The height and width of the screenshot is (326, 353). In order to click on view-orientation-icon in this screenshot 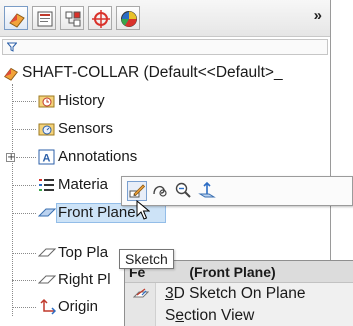, I will do `click(160, 191)`.